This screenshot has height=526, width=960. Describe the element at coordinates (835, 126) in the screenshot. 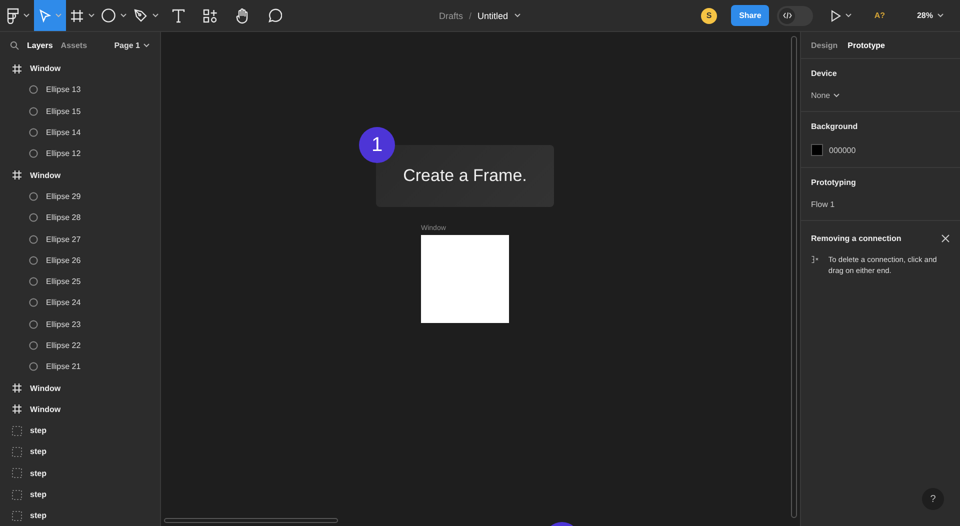

I see `section-heading: Background` at that location.